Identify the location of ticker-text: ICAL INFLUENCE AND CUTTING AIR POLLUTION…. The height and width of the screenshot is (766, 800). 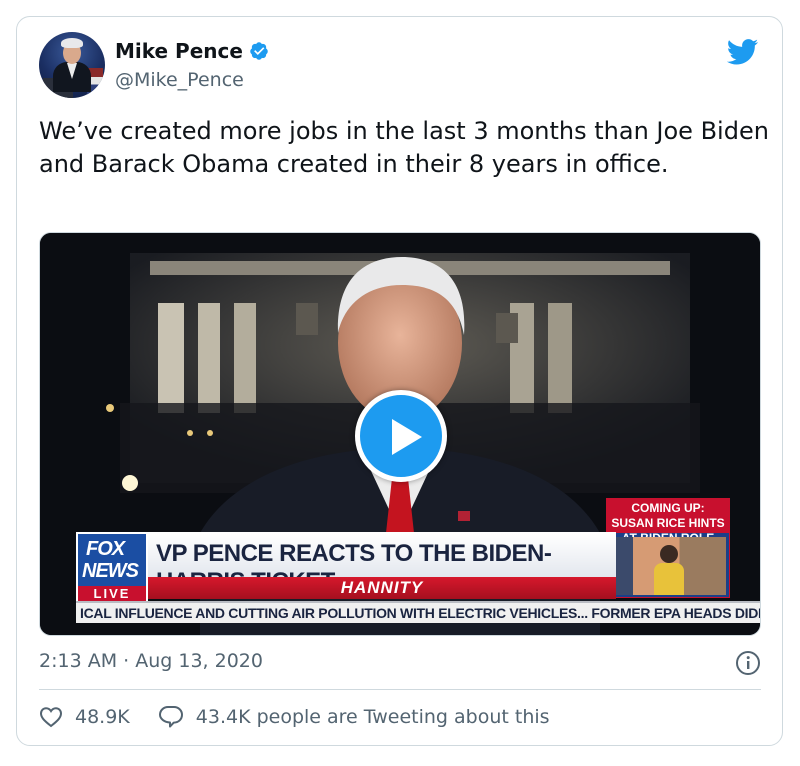
(420, 613).